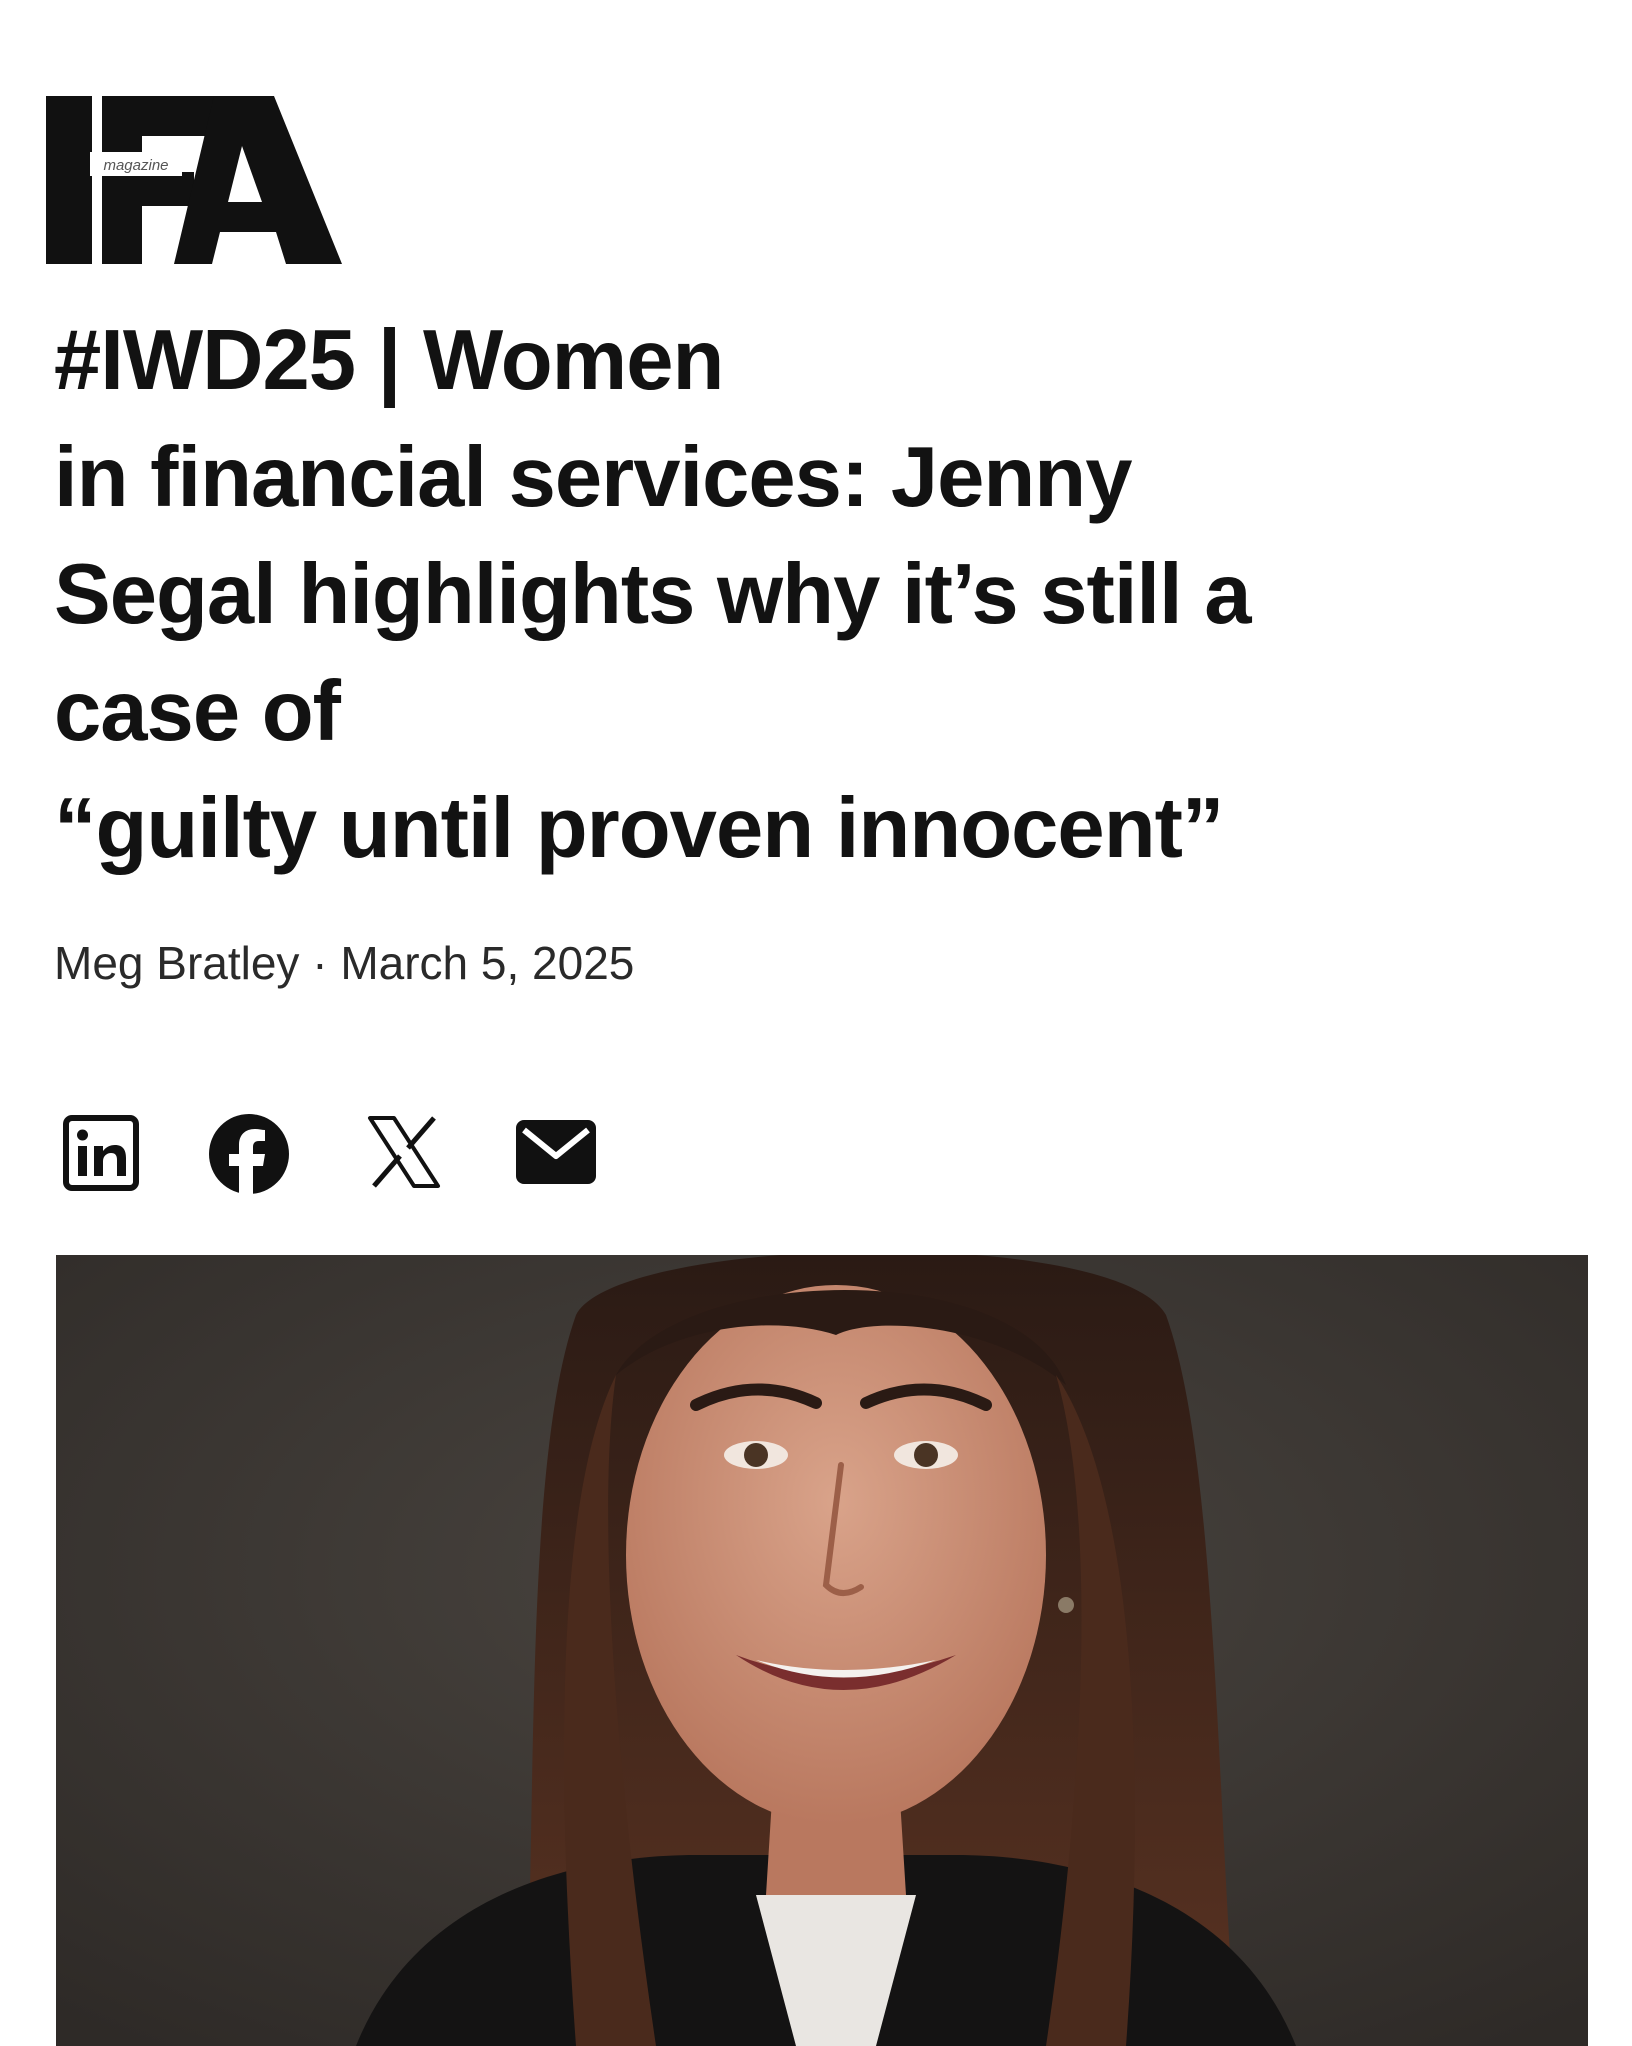  I want to click on linkedin-icon, so click(101, 1153).